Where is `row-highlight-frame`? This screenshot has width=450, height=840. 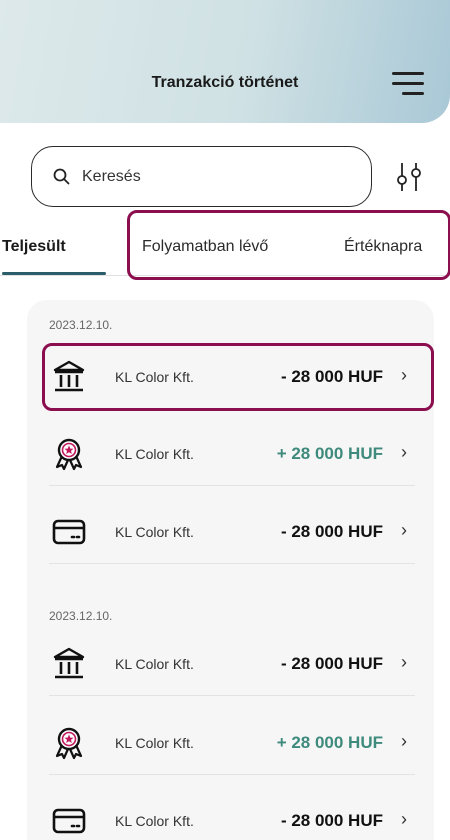 row-highlight-frame is located at coordinates (238, 377).